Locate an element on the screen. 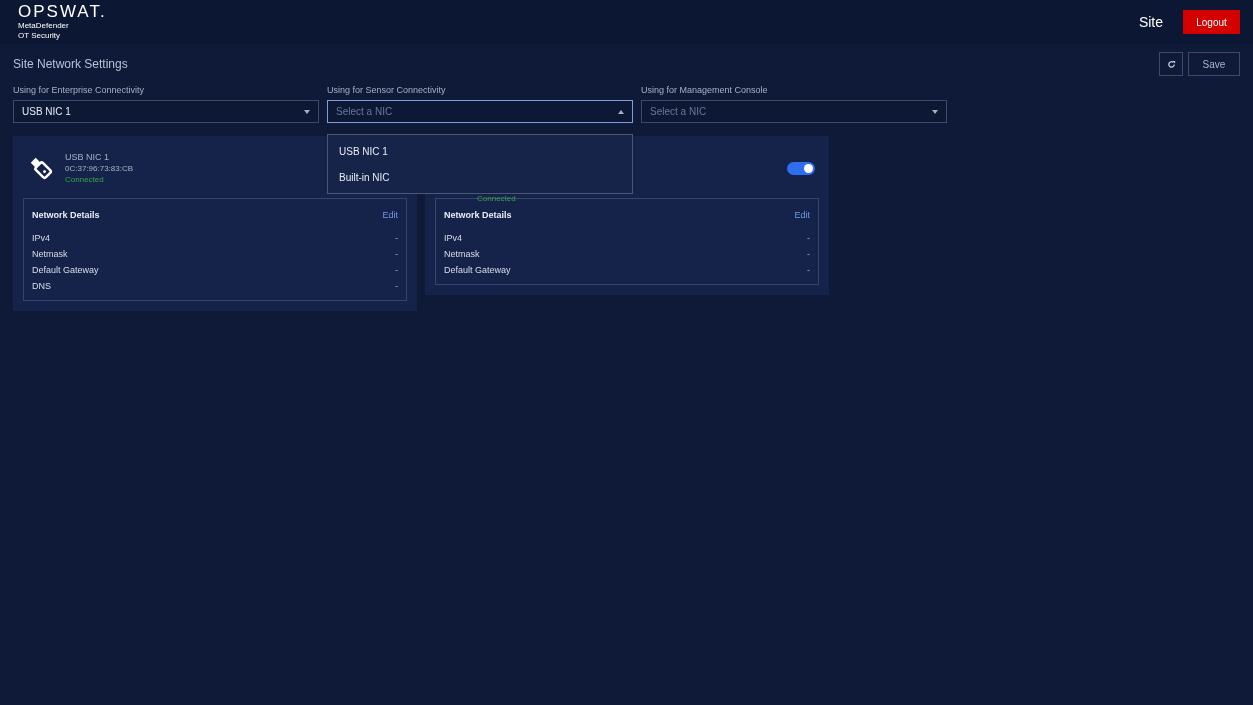  refresh-button is located at coordinates (1171, 64).